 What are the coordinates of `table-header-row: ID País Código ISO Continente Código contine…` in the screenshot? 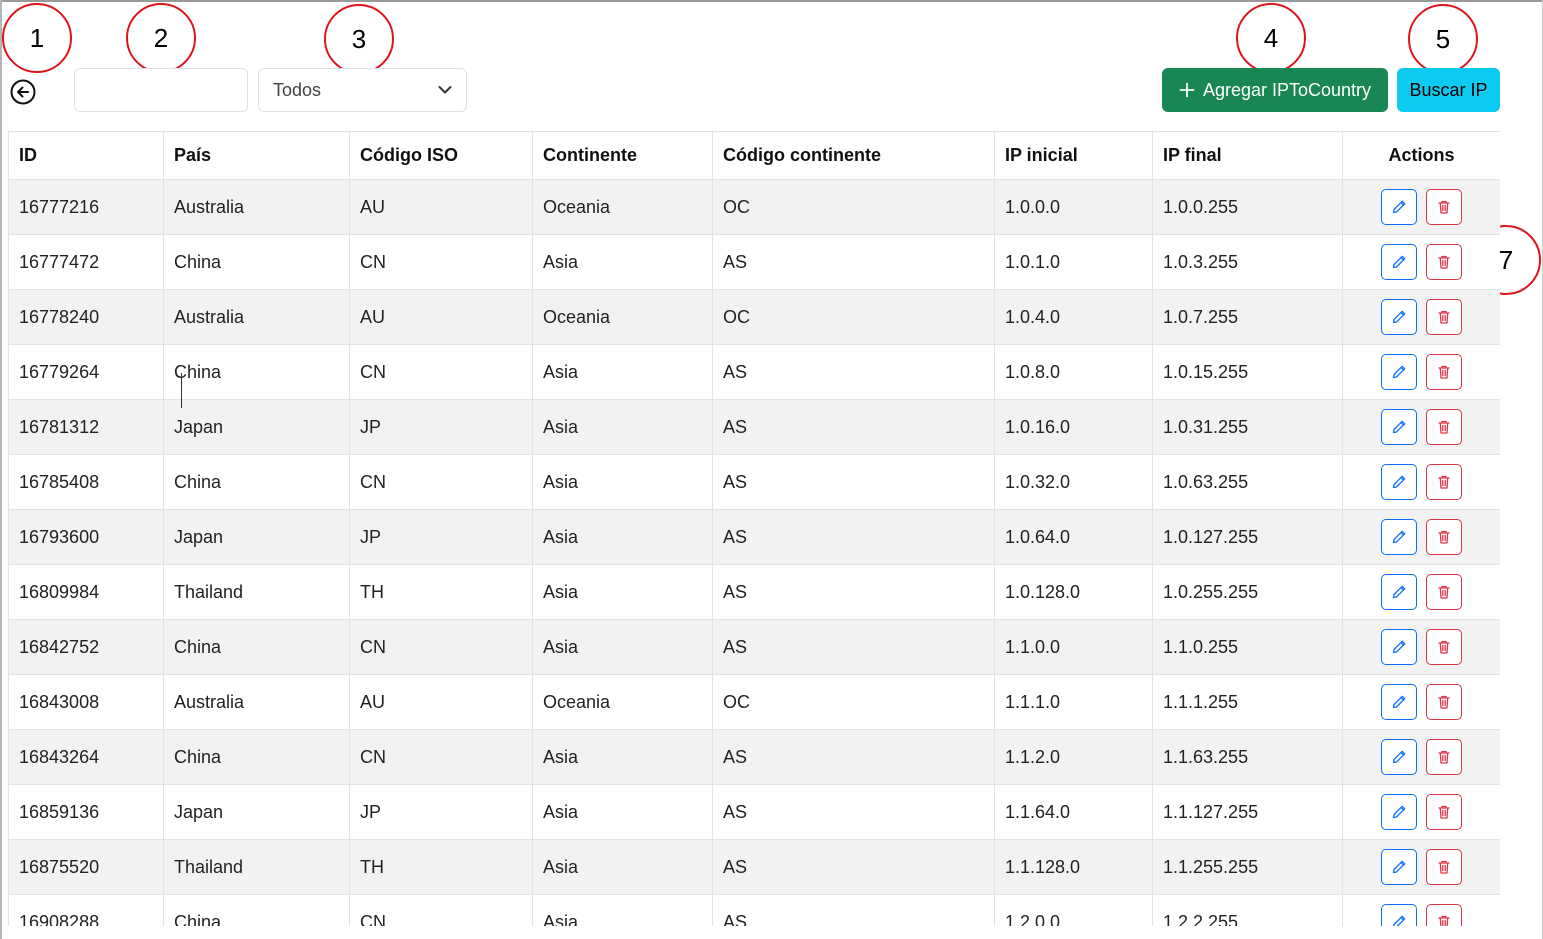 It's located at (754, 155).